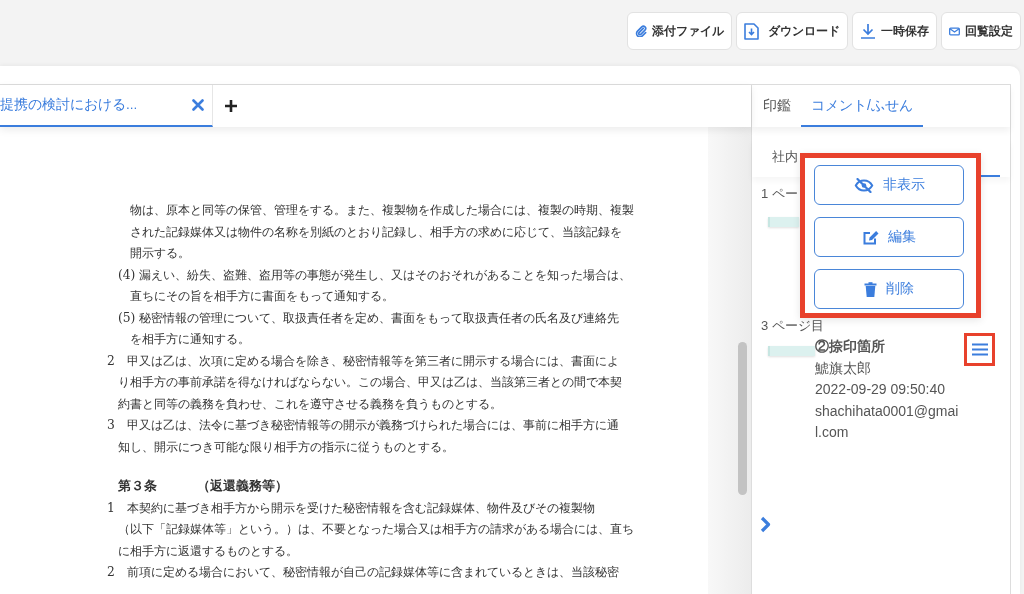 The width and height of the screenshot is (1024, 594). Describe the element at coordinates (231, 106) in the screenshot. I see `plus-icon` at that location.